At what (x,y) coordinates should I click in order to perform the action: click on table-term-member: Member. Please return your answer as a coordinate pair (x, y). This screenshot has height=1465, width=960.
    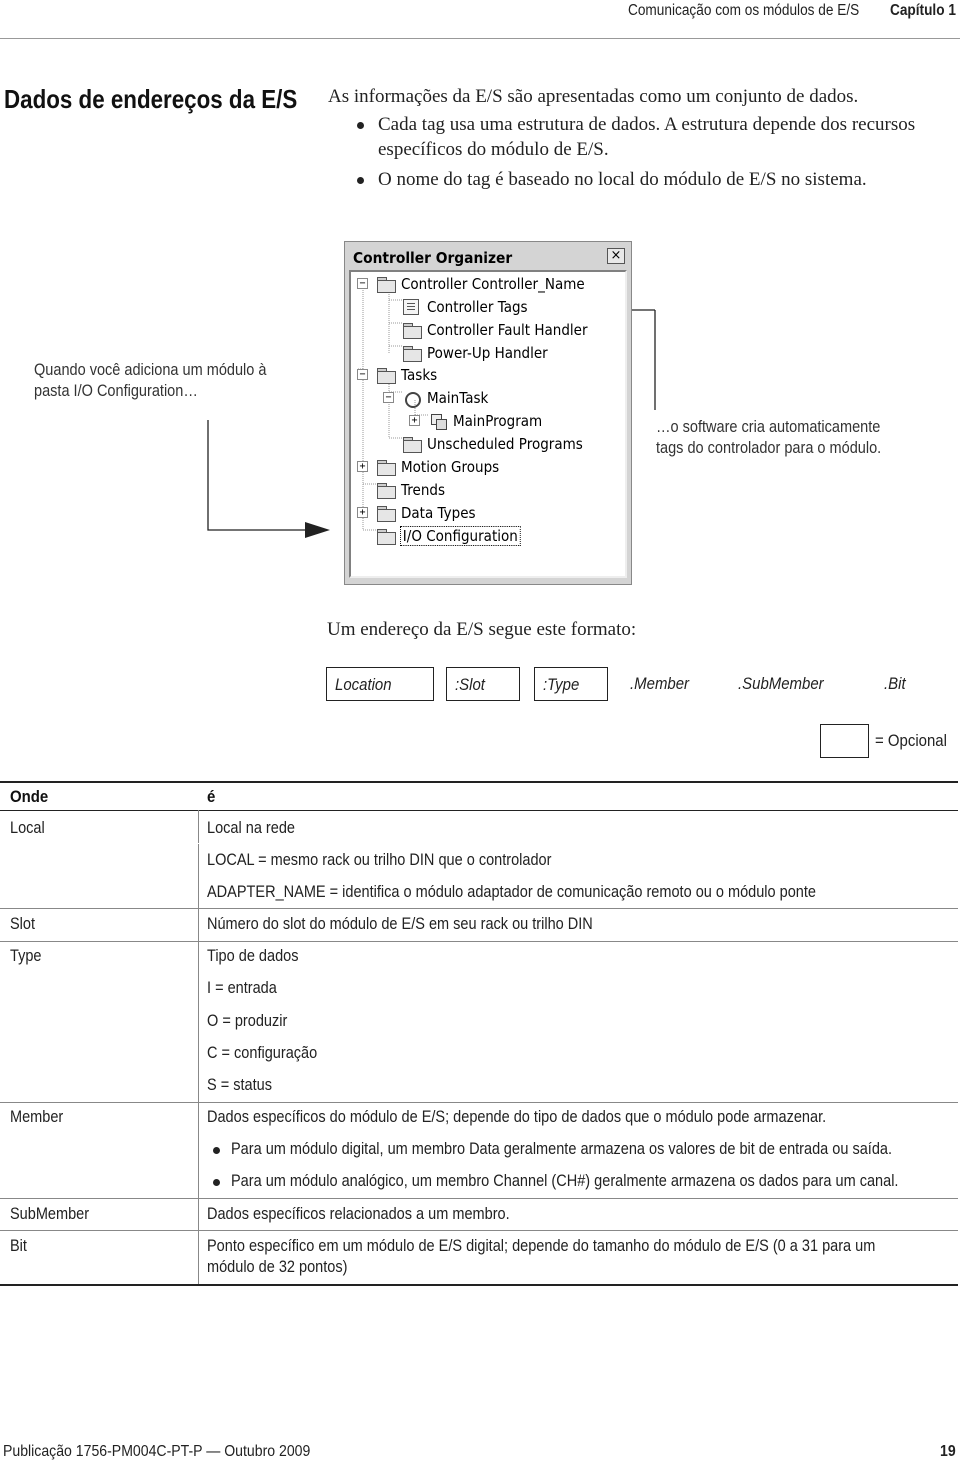
    Looking at the image, I should click on (37, 1117).